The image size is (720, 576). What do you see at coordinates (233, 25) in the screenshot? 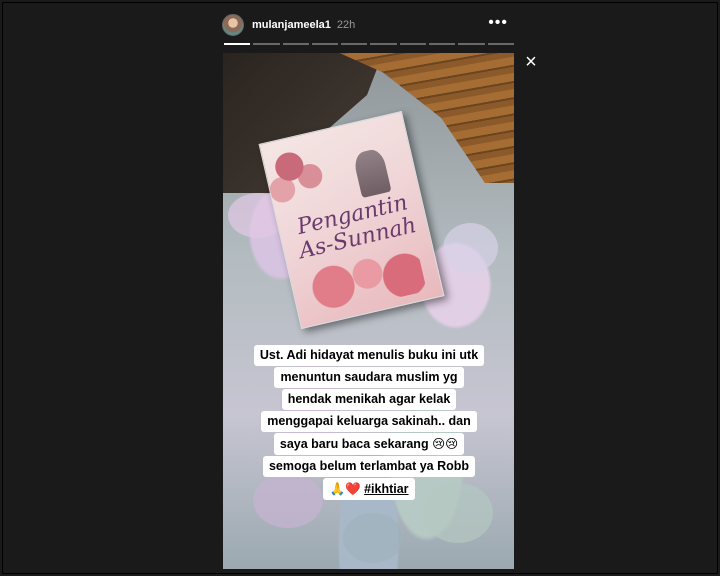
I see `profile-avatar` at bounding box center [233, 25].